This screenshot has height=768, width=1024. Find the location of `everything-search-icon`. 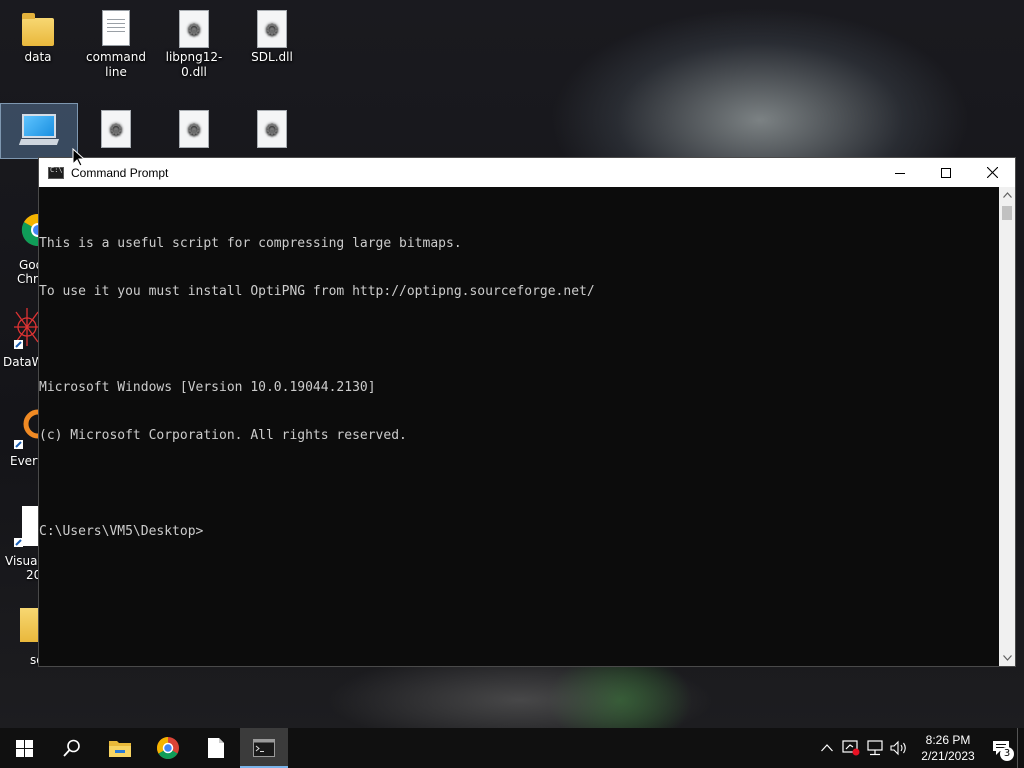

everything-search-icon is located at coordinates (33, 429).